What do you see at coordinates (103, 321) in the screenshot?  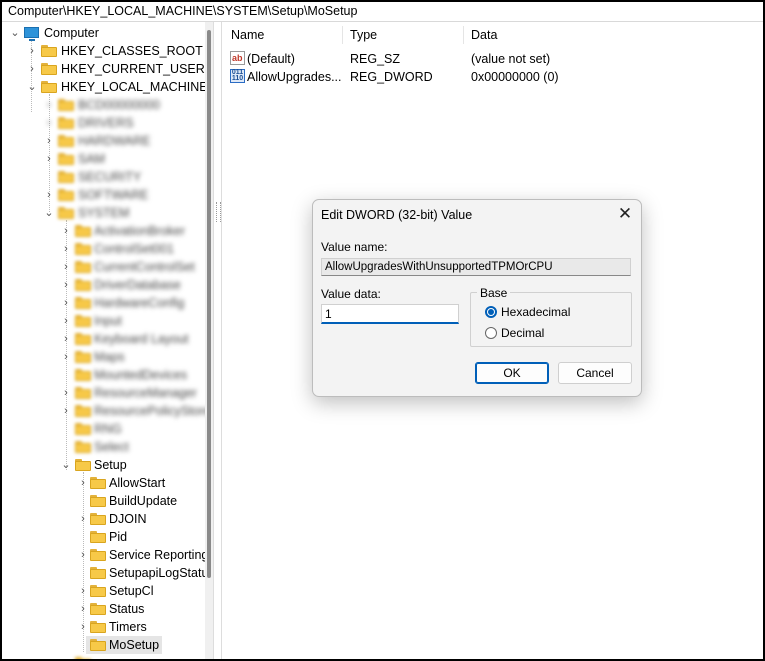 I see `tree-item-system-child: › Input` at bounding box center [103, 321].